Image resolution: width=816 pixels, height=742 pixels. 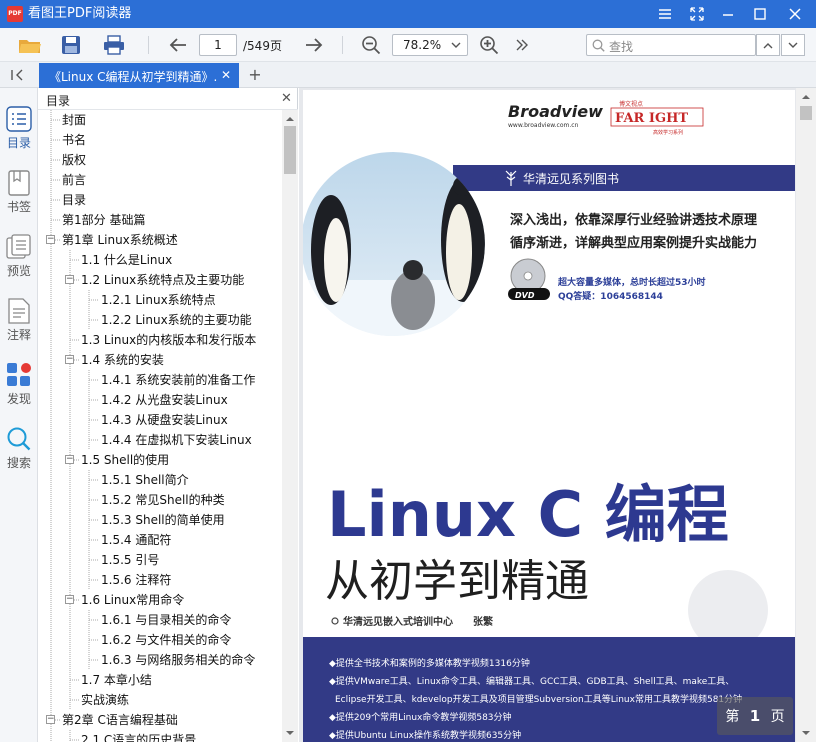 I want to click on menu-icon, so click(x=665, y=14).